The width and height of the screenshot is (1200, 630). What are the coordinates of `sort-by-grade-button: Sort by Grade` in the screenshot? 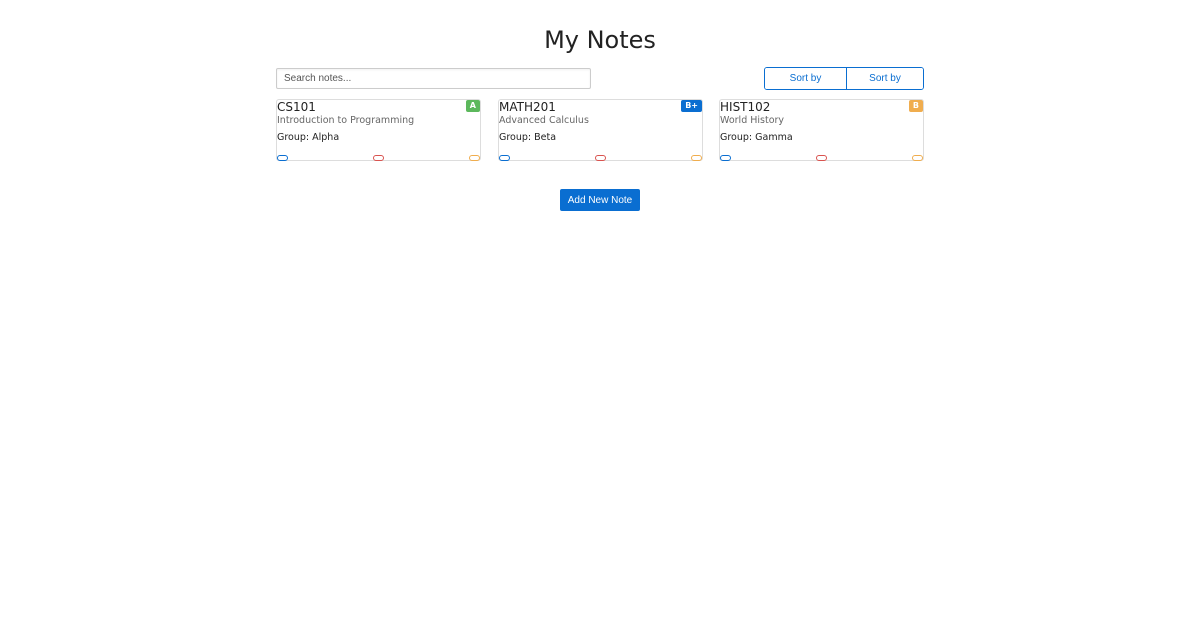 It's located at (884, 78).